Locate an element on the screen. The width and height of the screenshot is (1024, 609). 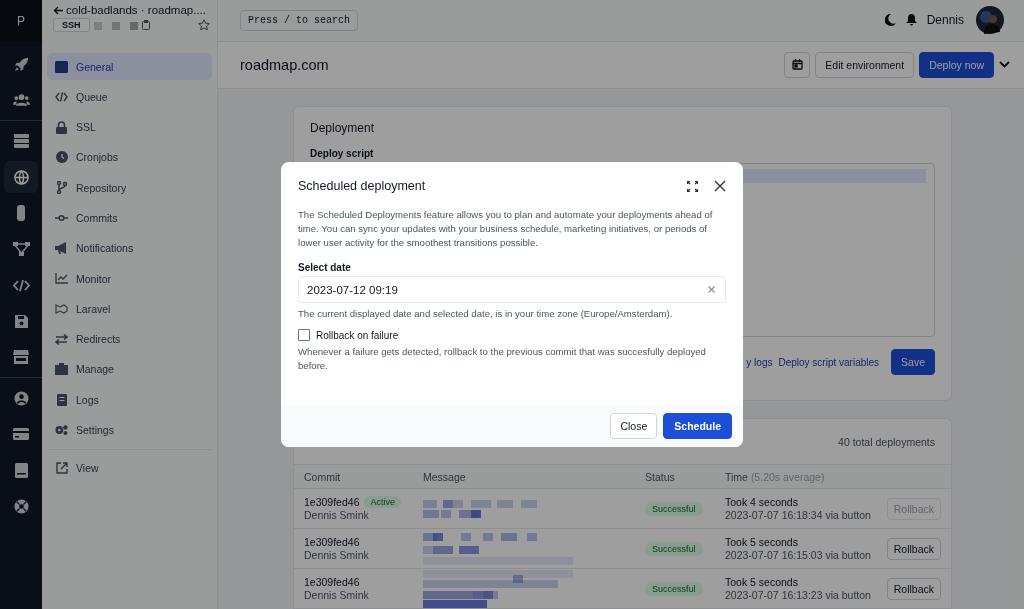
credit-card-icon is located at coordinates (21, 434).